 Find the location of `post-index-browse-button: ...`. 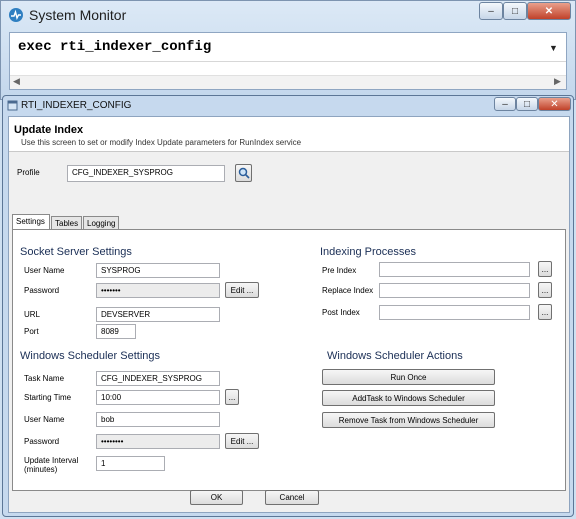

post-index-browse-button: ... is located at coordinates (545, 312).